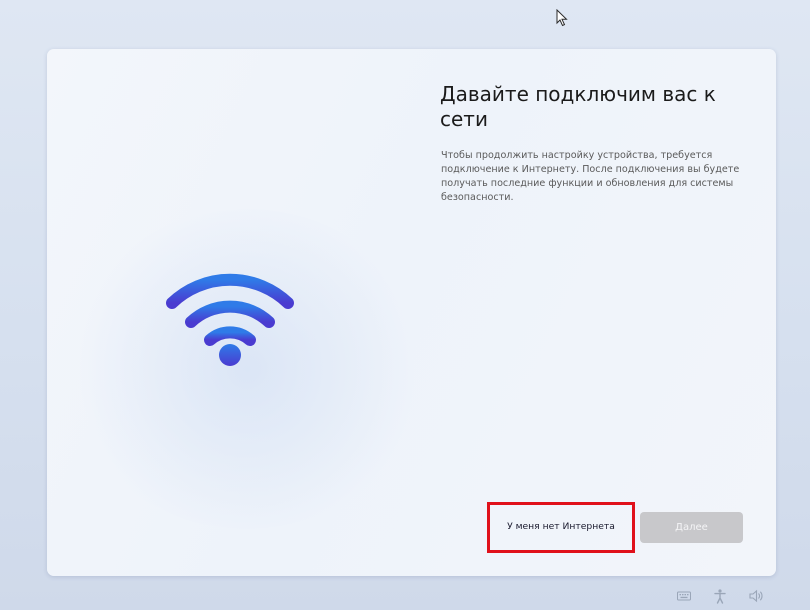 The image size is (810, 610). What do you see at coordinates (578, 106) in the screenshot?
I see `page-title: Давайте подключим вас к сети` at bounding box center [578, 106].